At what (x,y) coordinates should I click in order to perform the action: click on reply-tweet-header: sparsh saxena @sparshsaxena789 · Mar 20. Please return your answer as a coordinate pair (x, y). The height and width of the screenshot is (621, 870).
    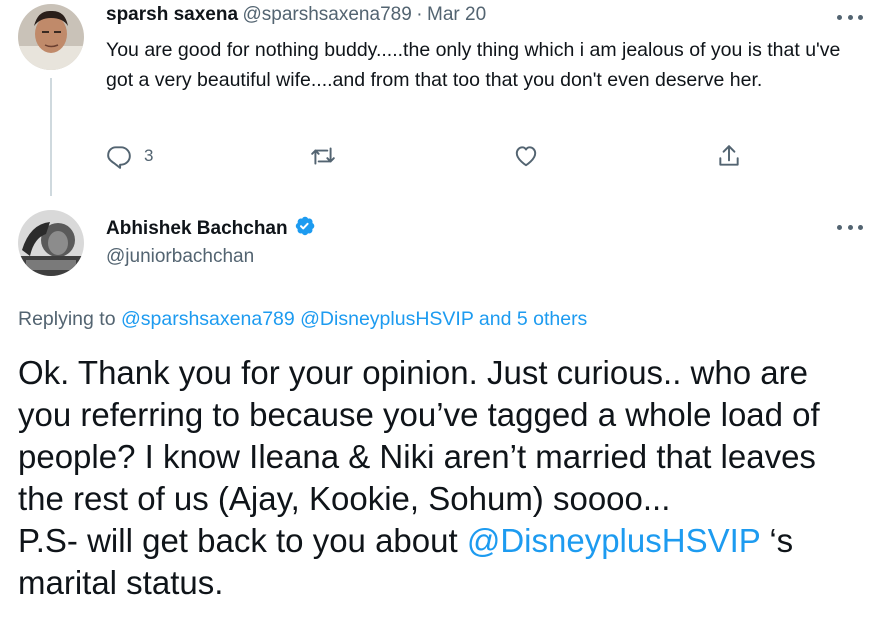
    Looking at the image, I should click on (296, 15).